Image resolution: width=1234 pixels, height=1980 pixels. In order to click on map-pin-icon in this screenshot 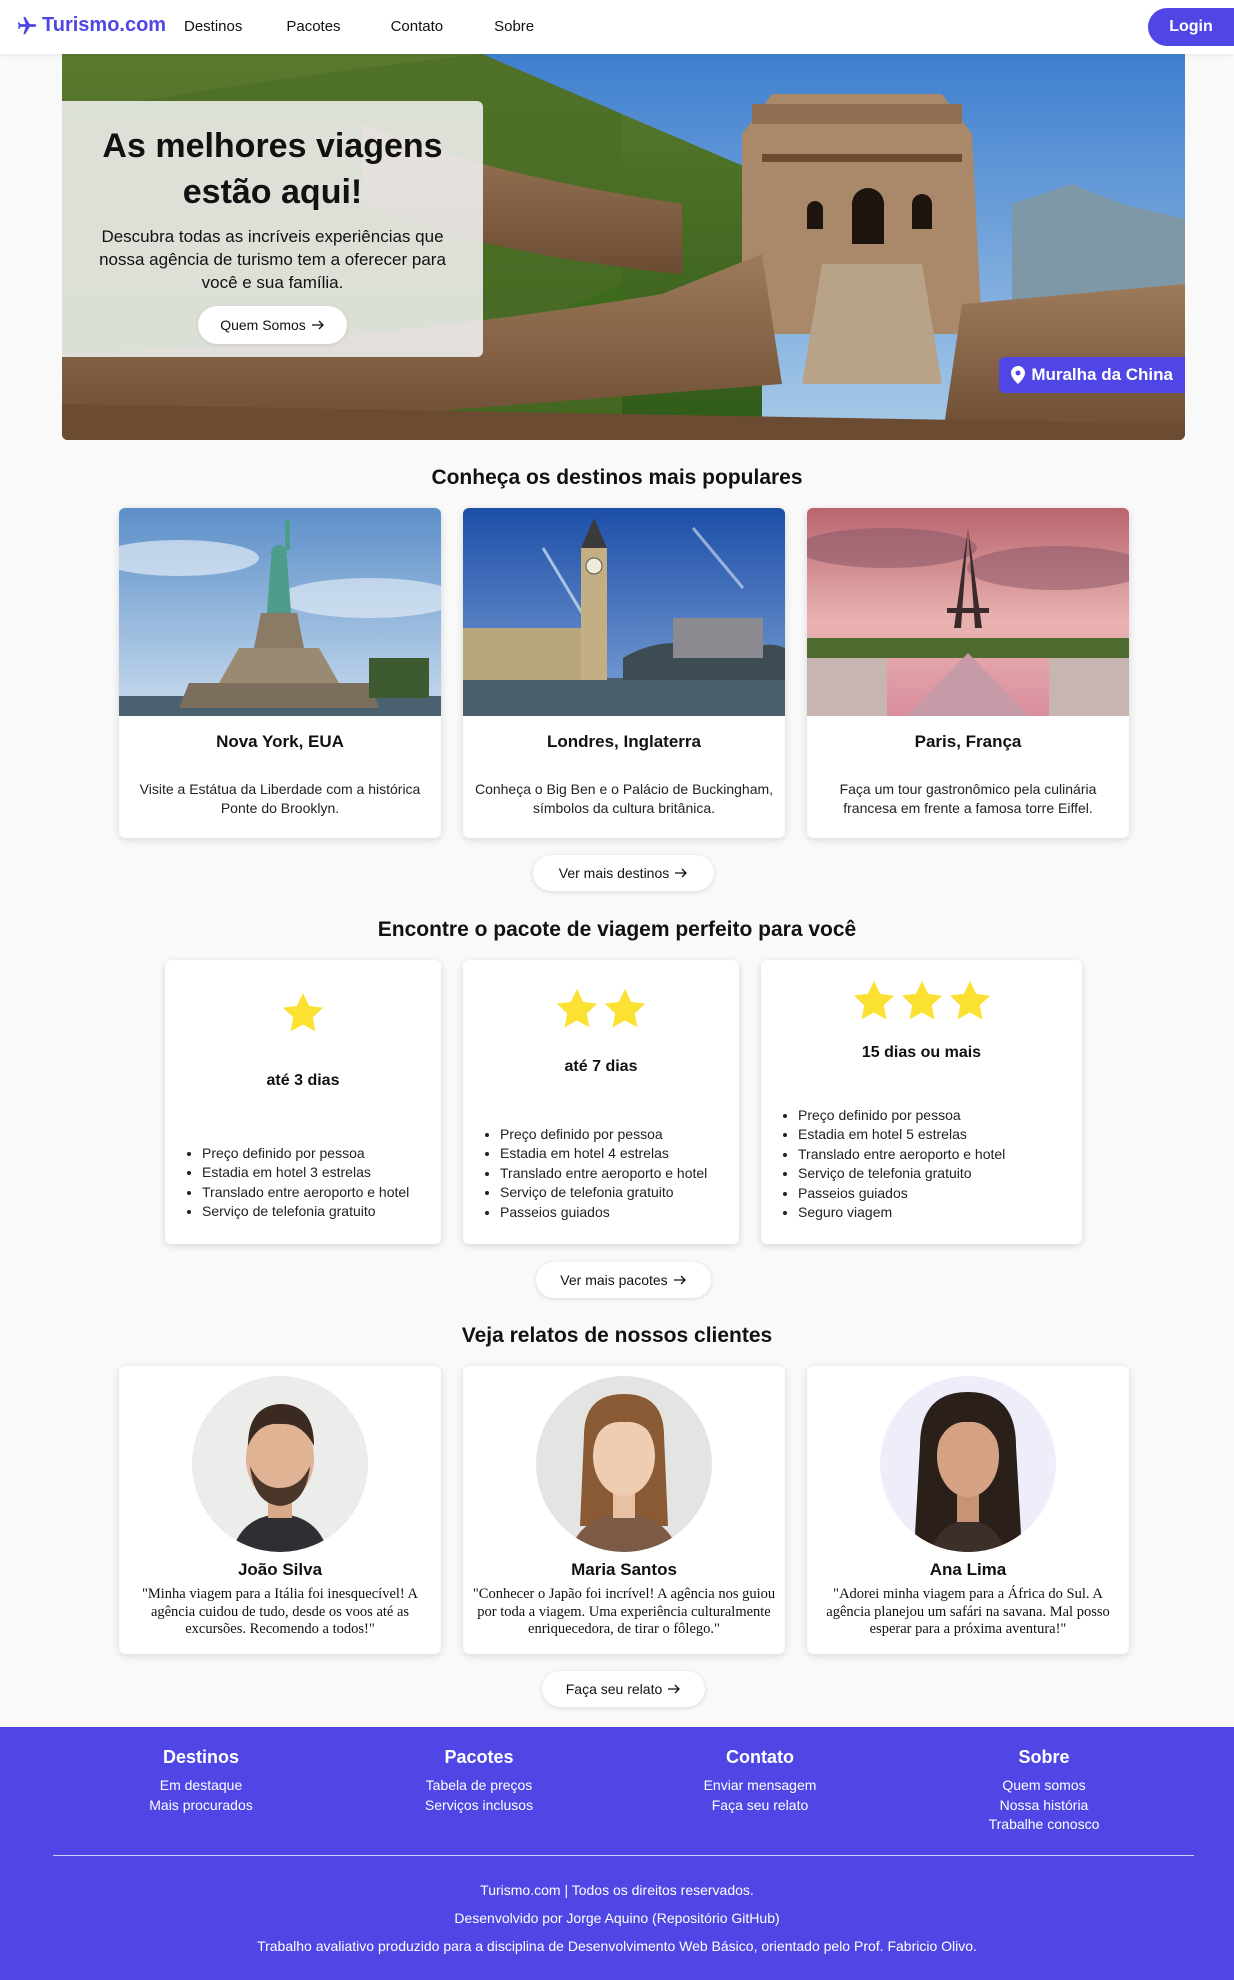, I will do `click(1018, 375)`.